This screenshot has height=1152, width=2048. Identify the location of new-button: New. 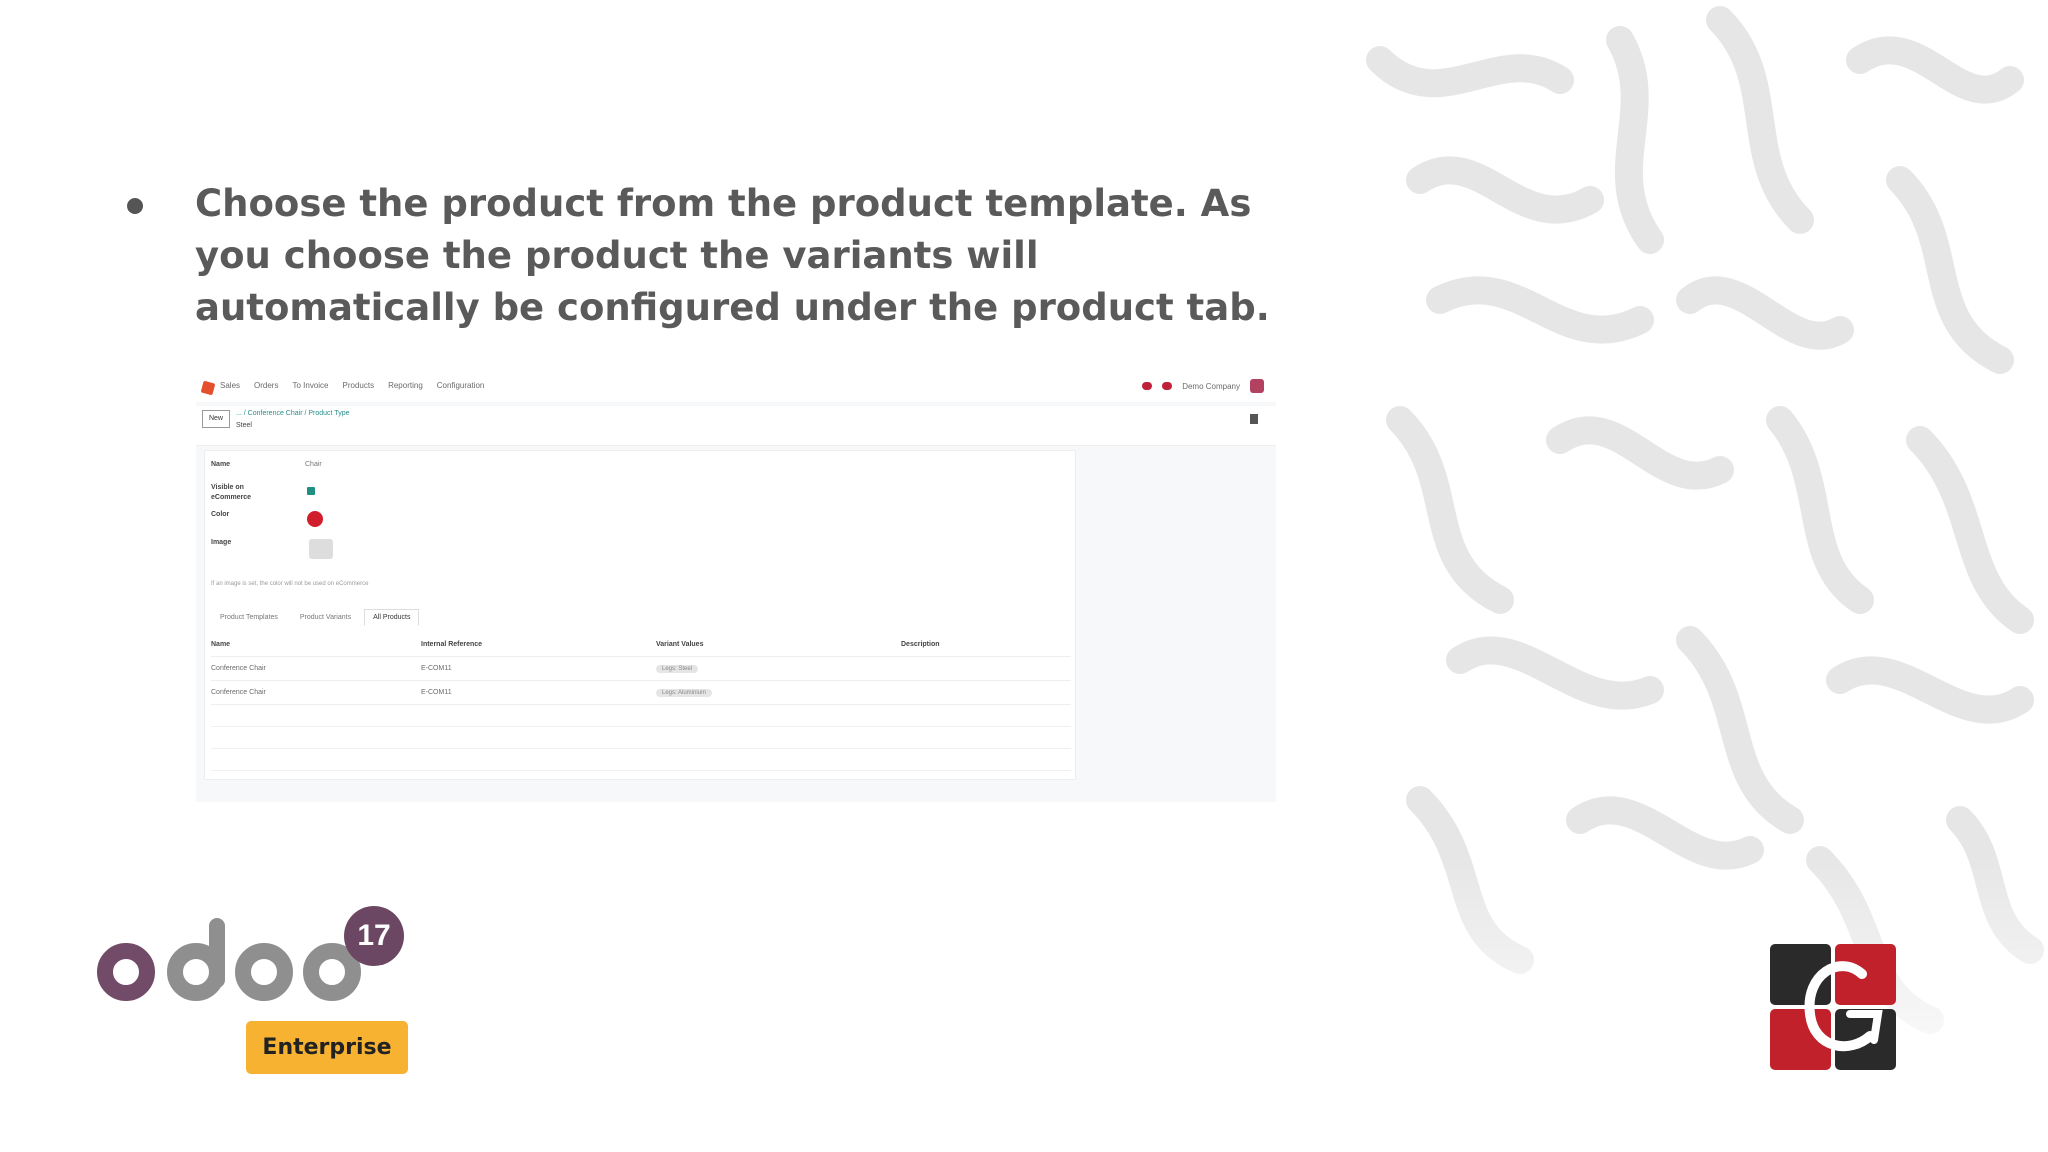
(216, 419).